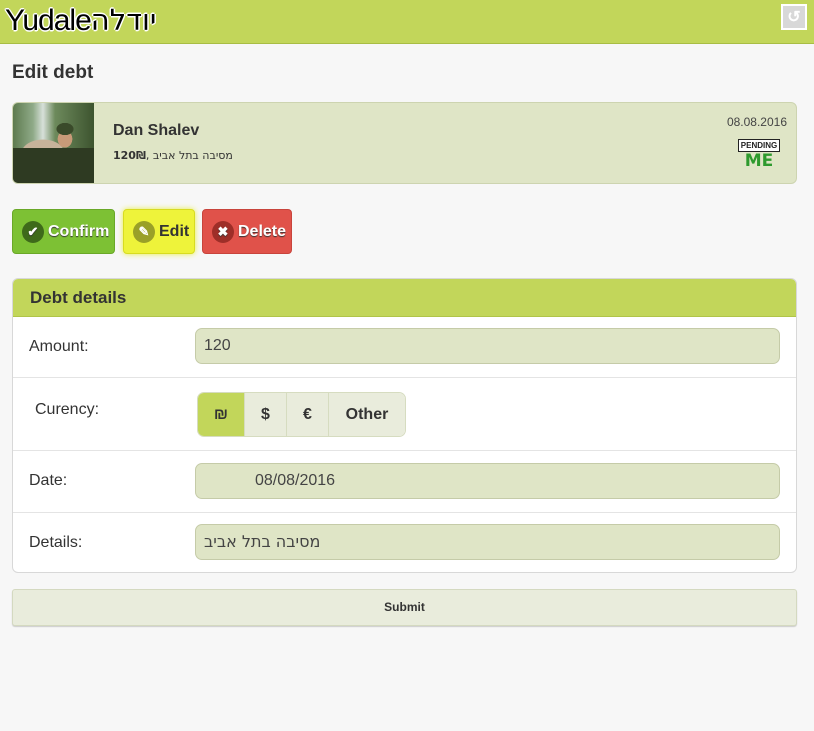 The height and width of the screenshot is (731, 814). I want to click on currency-option-shekel: ₪, so click(221, 414).